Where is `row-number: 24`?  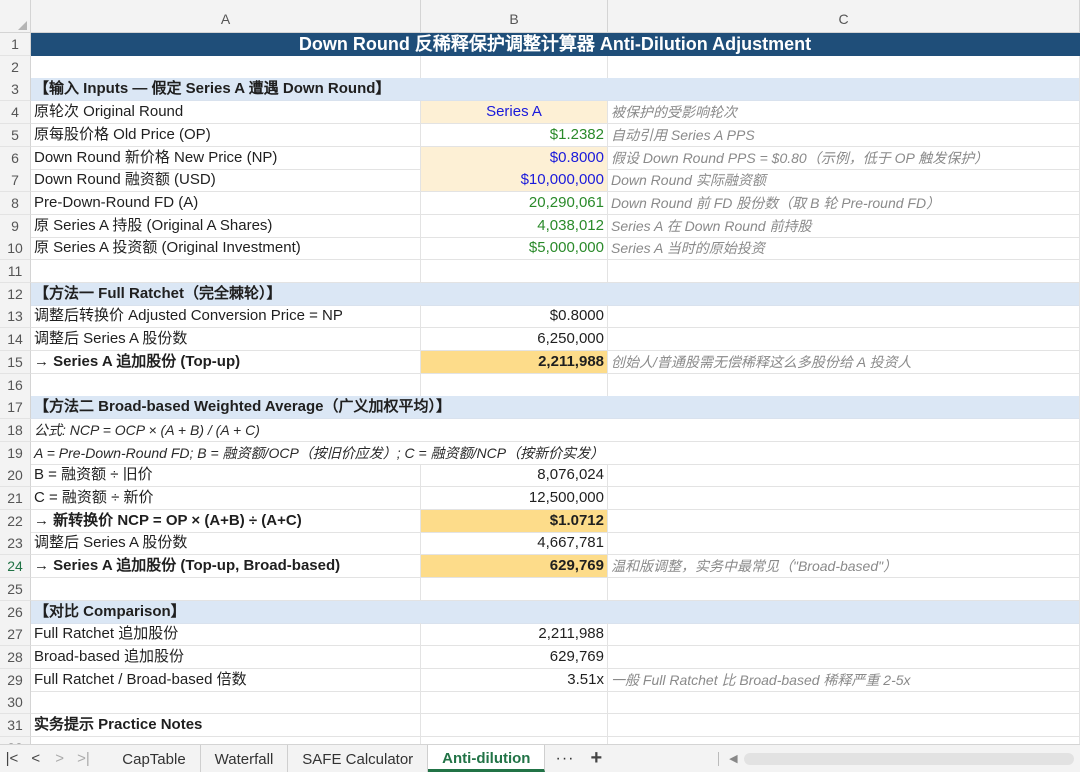 row-number: 24 is located at coordinates (15, 567).